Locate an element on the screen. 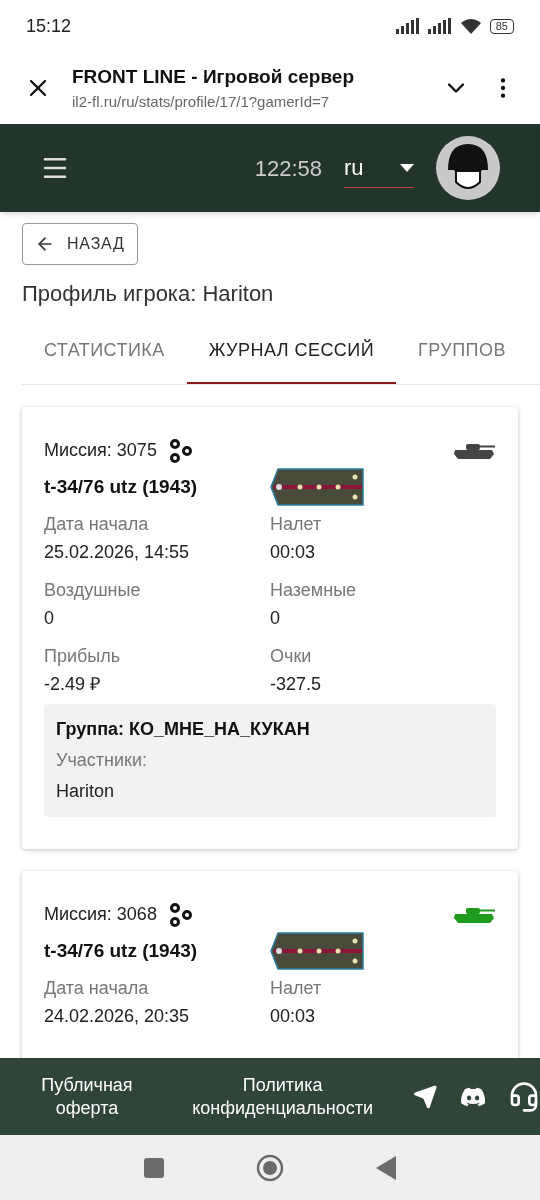  field-value: 25.02.2026, 14:55 is located at coordinates (117, 552).